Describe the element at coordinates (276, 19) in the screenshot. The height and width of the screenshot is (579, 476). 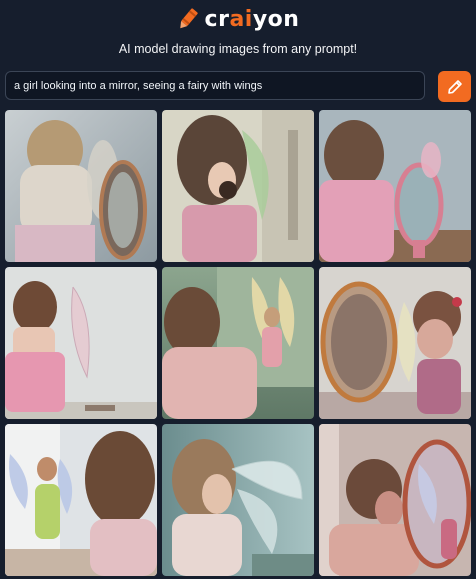
I see `logo-text-suffix: yon` at that location.